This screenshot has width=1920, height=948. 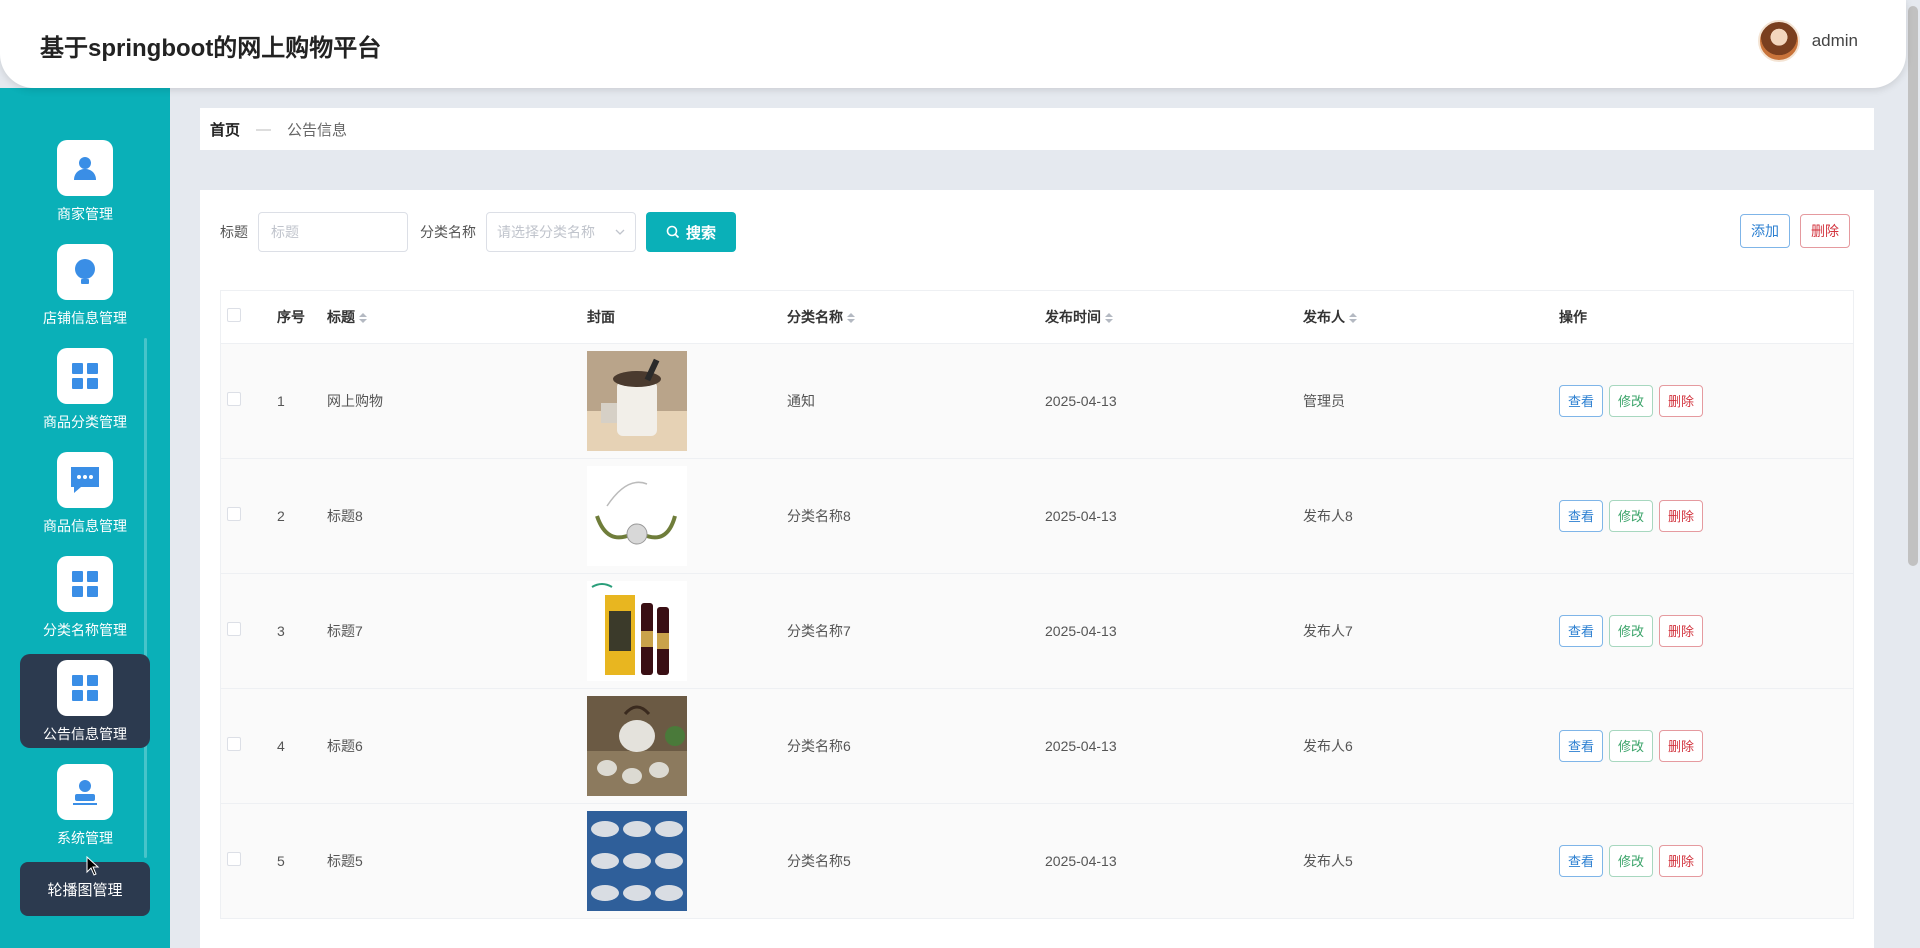 I want to click on app-title: 基于springboot的网上购物平台, so click(x=211, y=48).